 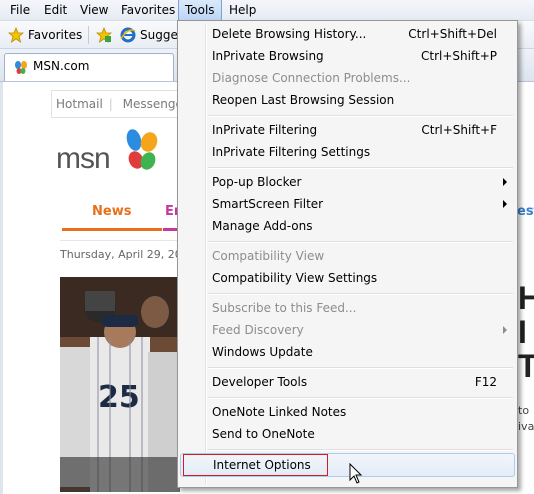 I want to click on menu-tools: Tools, so click(x=200, y=10).